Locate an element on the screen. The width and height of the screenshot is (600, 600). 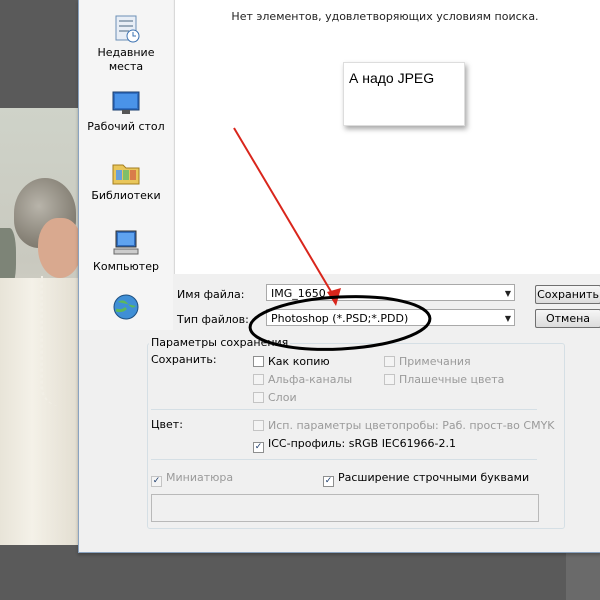
alpha-channels-checkbox: Альфа-каналы is located at coordinates (302, 380).